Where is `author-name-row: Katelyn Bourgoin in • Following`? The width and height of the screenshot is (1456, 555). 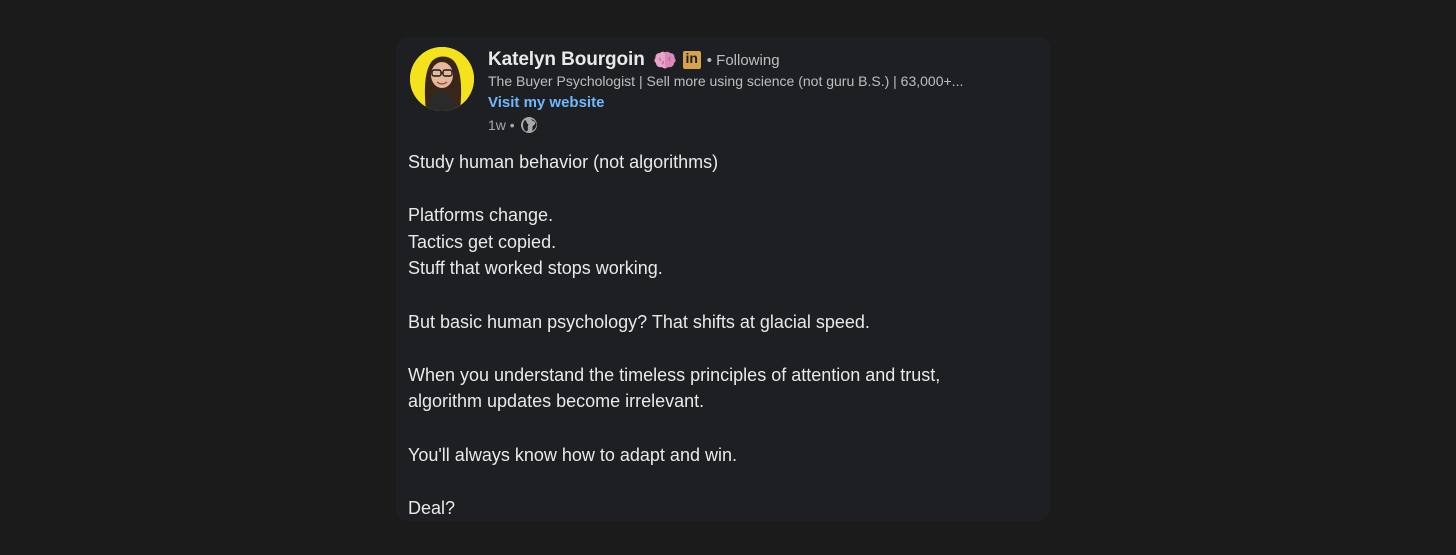 author-name-row: Katelyn Bourgoin in • Following is located at coordinates (634, 60).